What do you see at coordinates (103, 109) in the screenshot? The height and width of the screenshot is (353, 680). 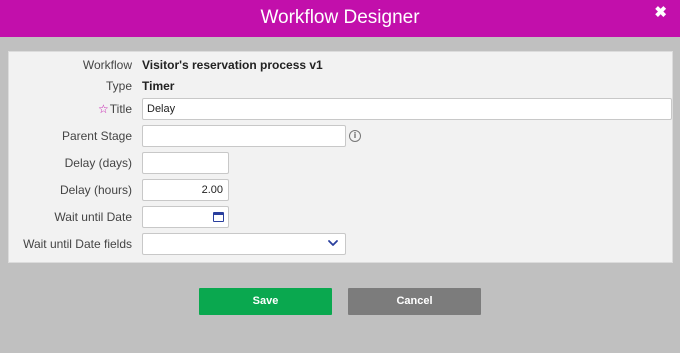 I see `required-star-icon: ☆` at bounding box center [103, 109].